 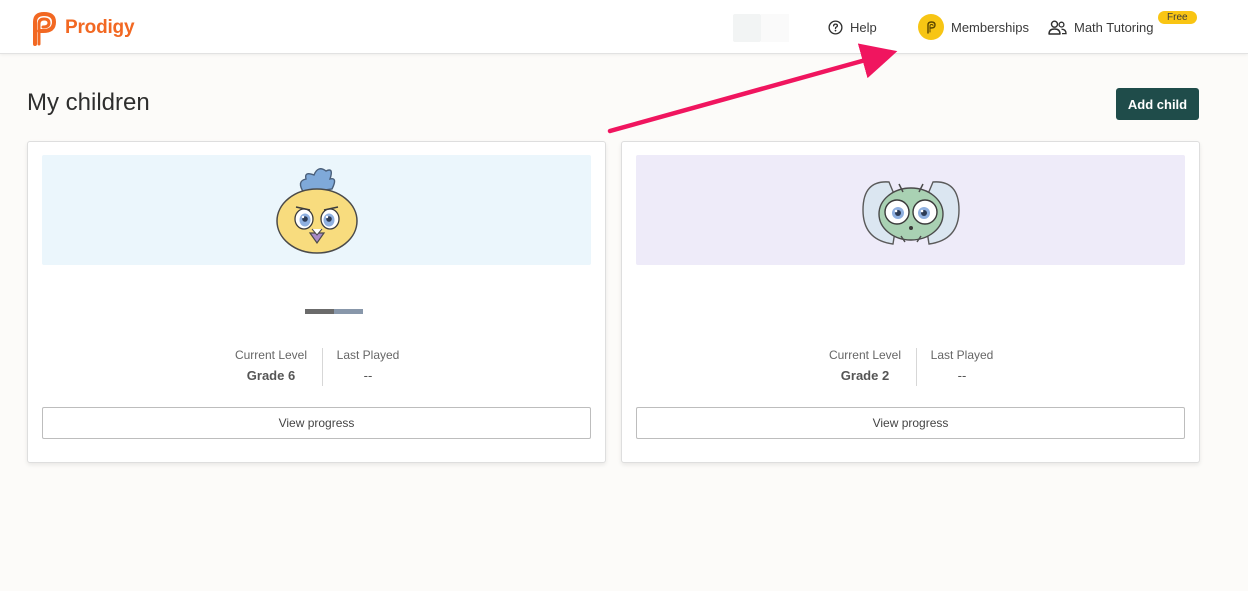 I want to click on current-level-value: Grade 6, so click(x=271, y=375).